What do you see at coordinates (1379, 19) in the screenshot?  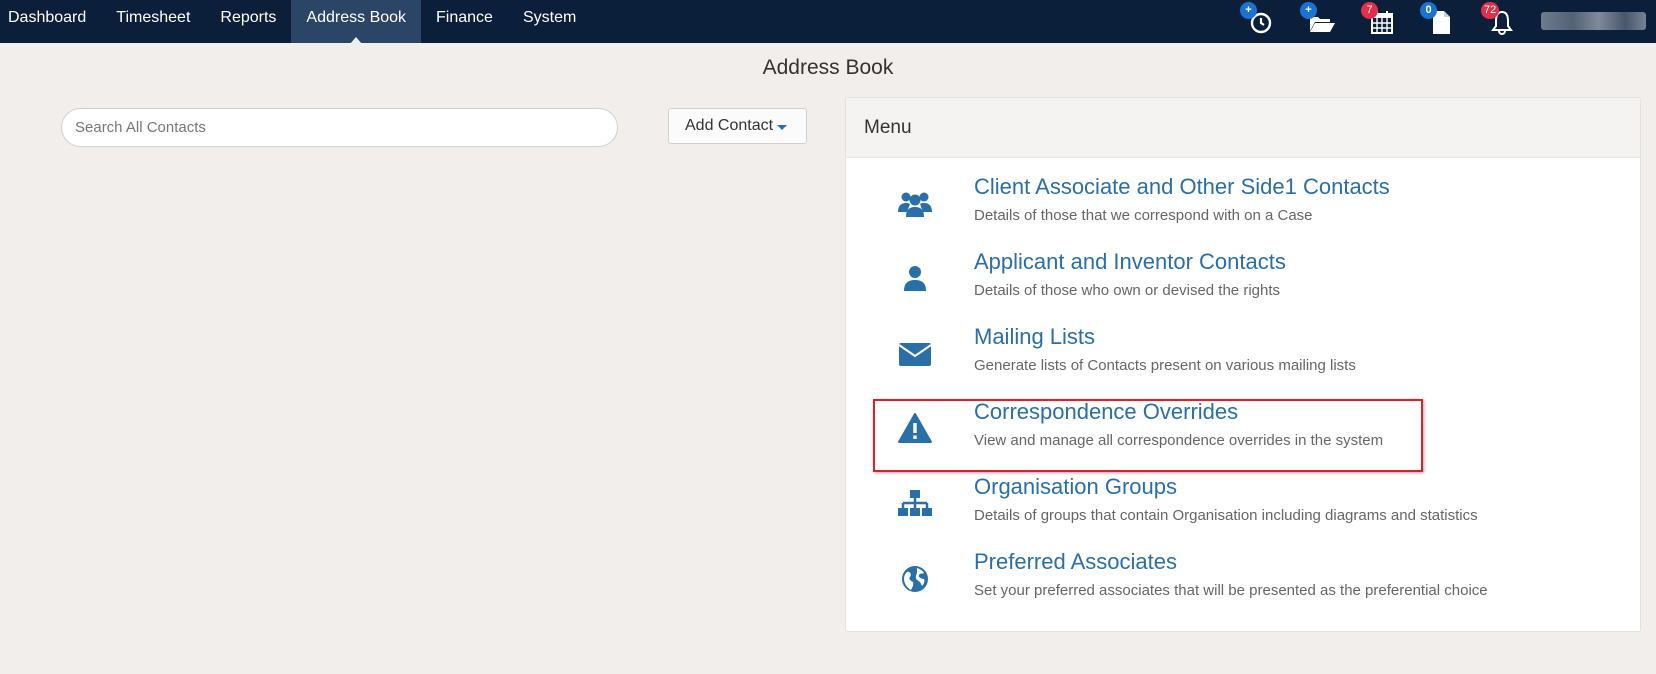 I see `calendar-button: 7` at bounding box center [1379, 19].